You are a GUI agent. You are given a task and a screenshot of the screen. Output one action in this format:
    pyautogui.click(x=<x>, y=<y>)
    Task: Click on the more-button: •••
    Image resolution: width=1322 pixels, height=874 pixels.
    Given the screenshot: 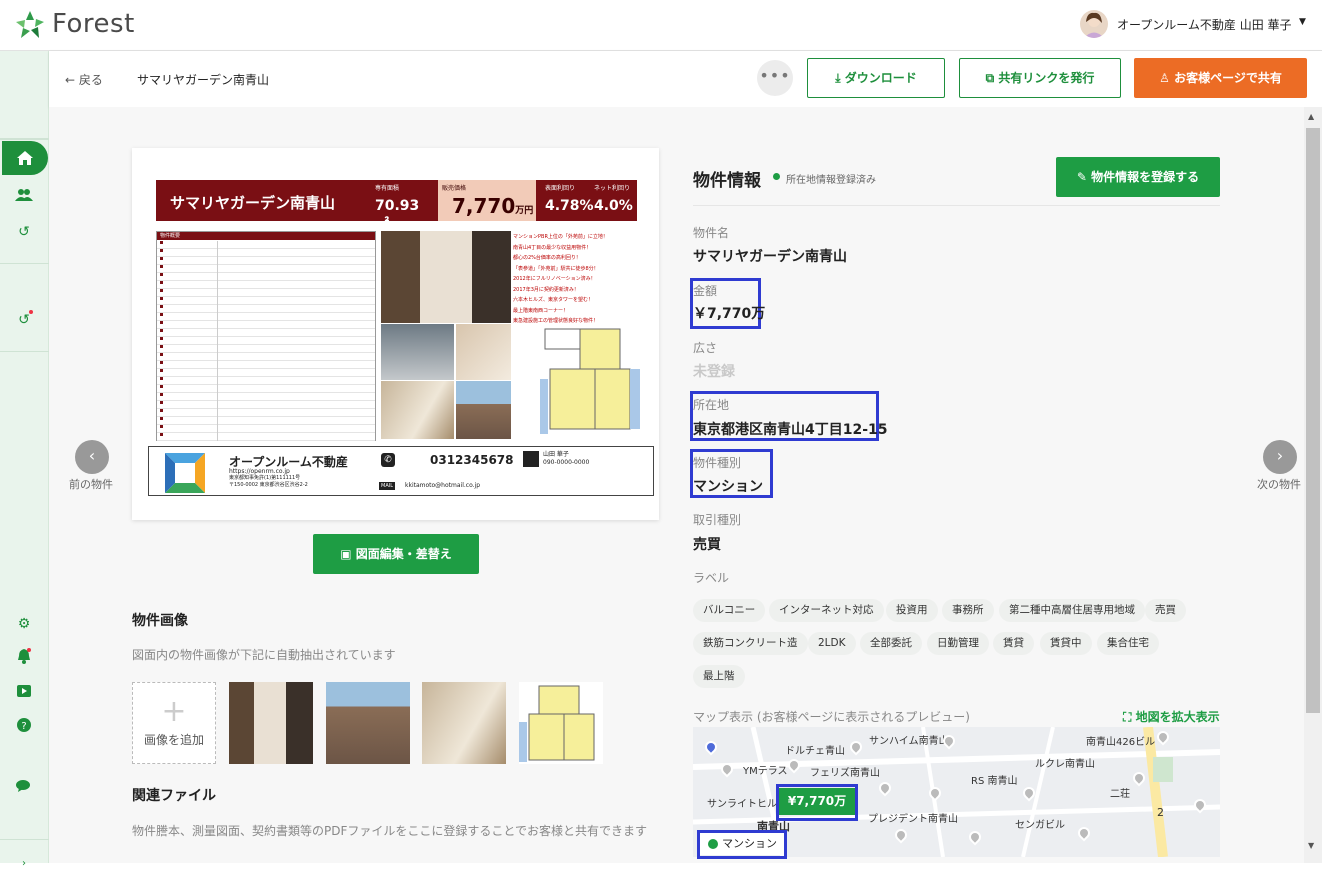 What is the action you would take?
    pyautogui.click(x=775, y=78)
    